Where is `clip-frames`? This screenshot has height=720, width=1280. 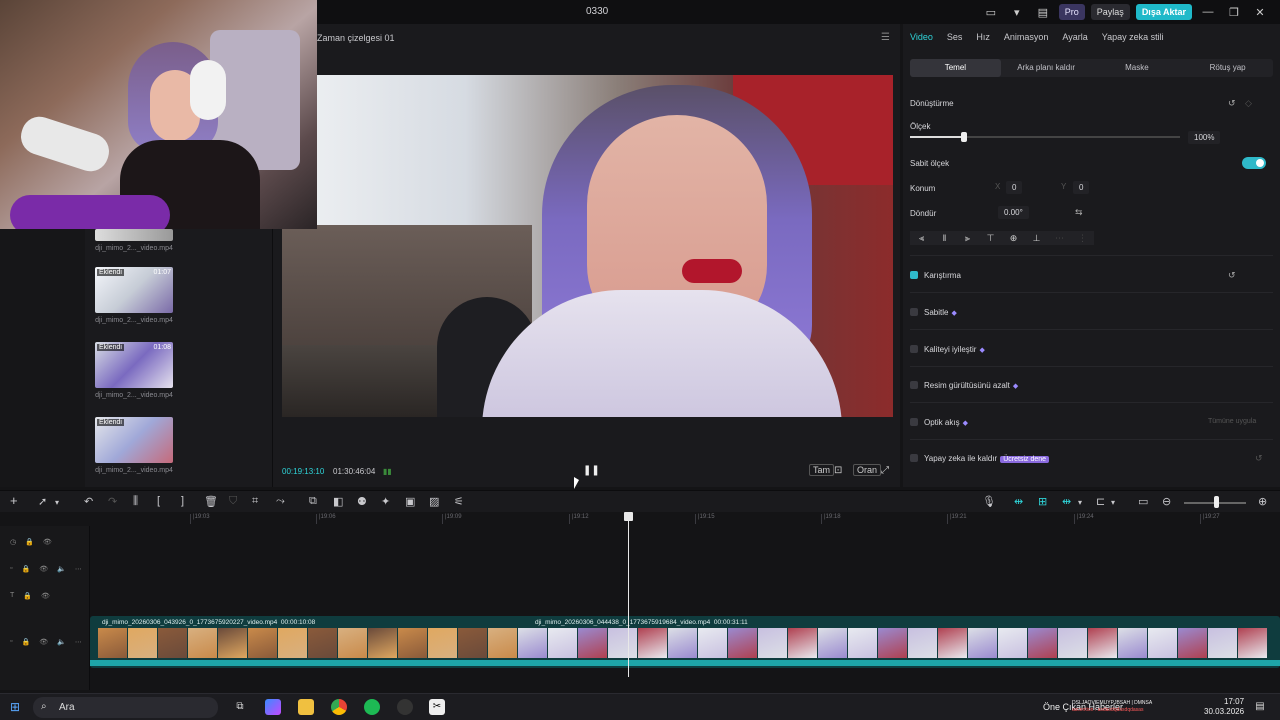 clip-frames is located at coordinates (687, 643).